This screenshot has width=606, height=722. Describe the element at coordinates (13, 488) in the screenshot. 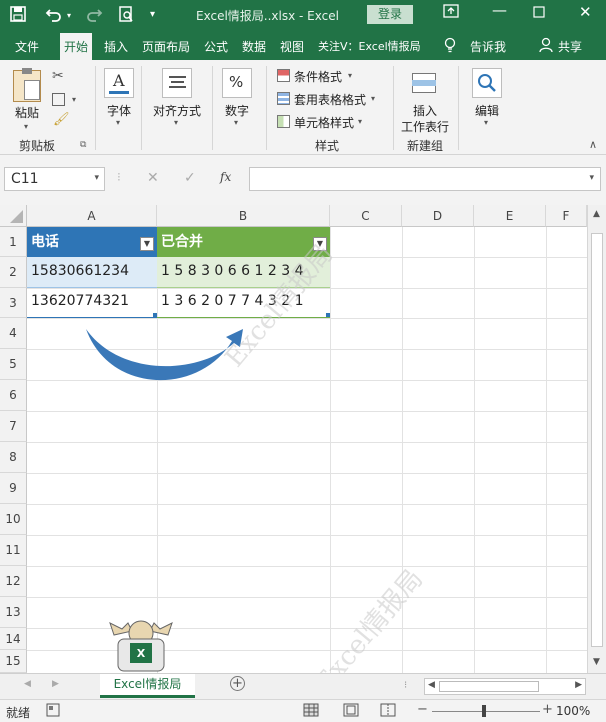

I see `row-header-9: 9` at that location.